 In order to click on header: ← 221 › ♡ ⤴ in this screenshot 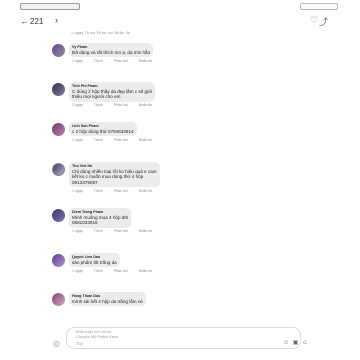, I will do `click(180, 23)`.